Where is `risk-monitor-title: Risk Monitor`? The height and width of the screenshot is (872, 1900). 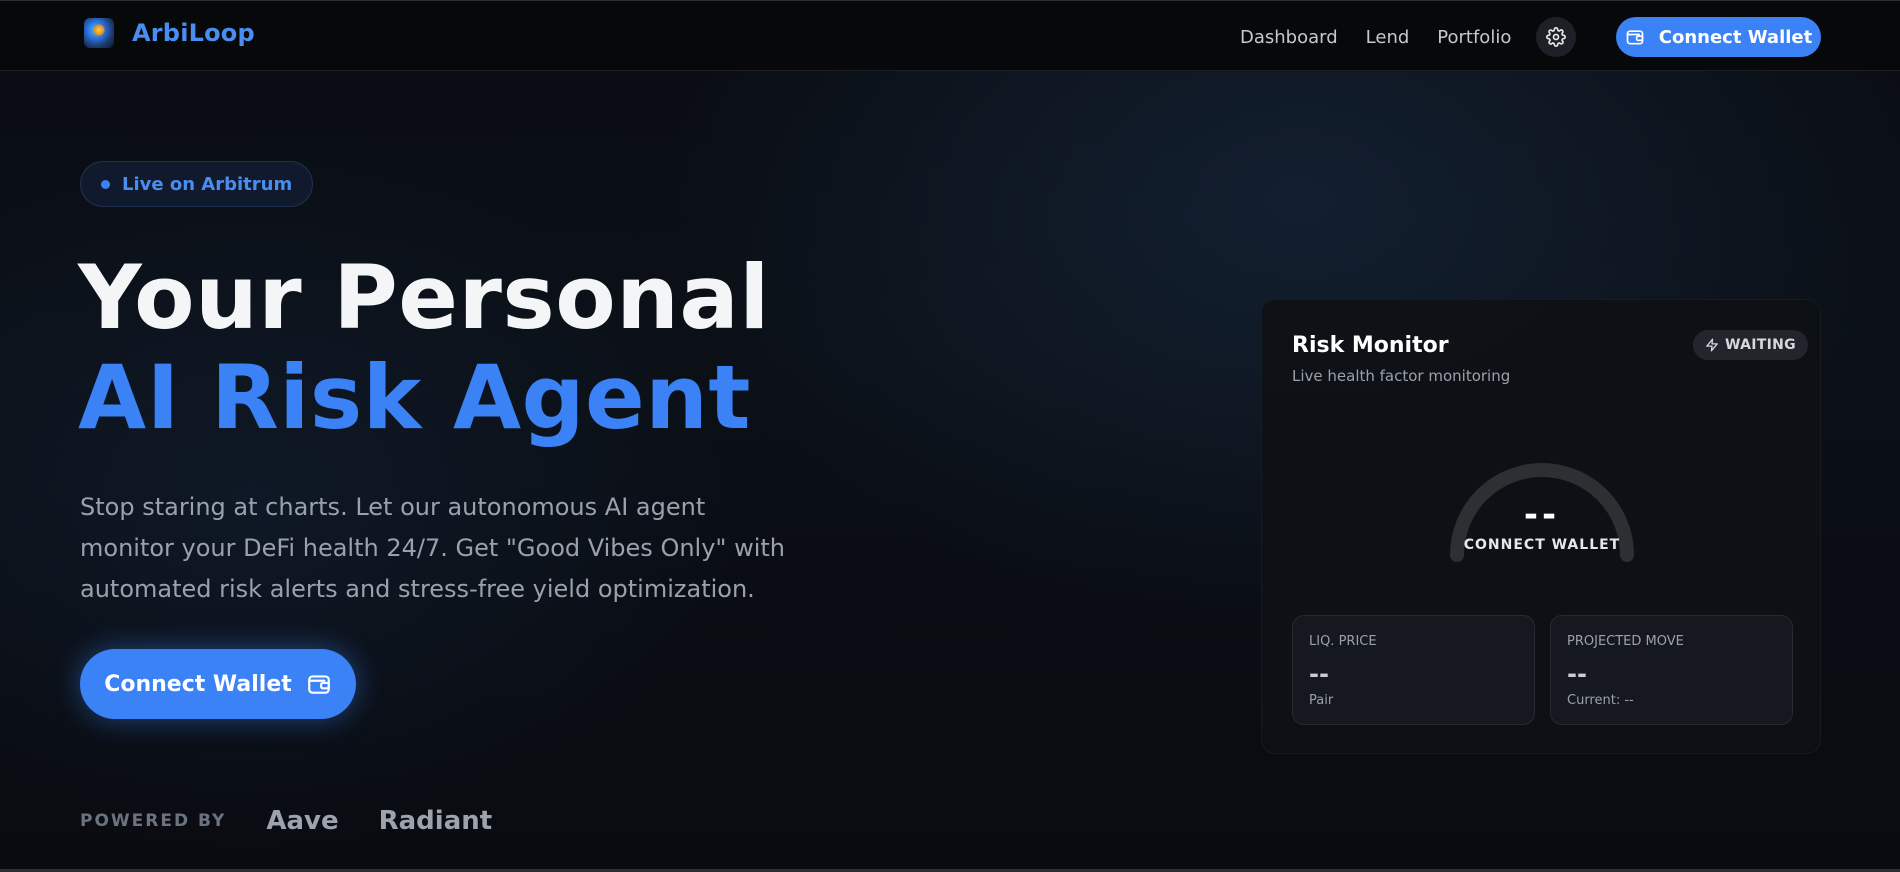 risk-monitor-title: Risk Monitor is located at coordinates (1370, 345).